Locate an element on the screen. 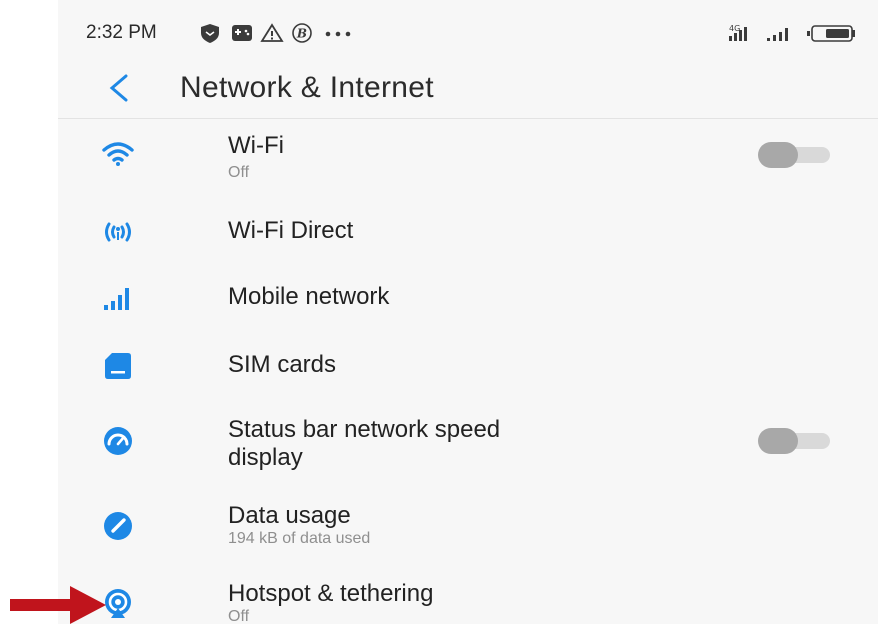 This screenshot has width=883, height=624. setting-item-wifi-direct: Wi-Fi Direct is located at coordinates (468, 232).